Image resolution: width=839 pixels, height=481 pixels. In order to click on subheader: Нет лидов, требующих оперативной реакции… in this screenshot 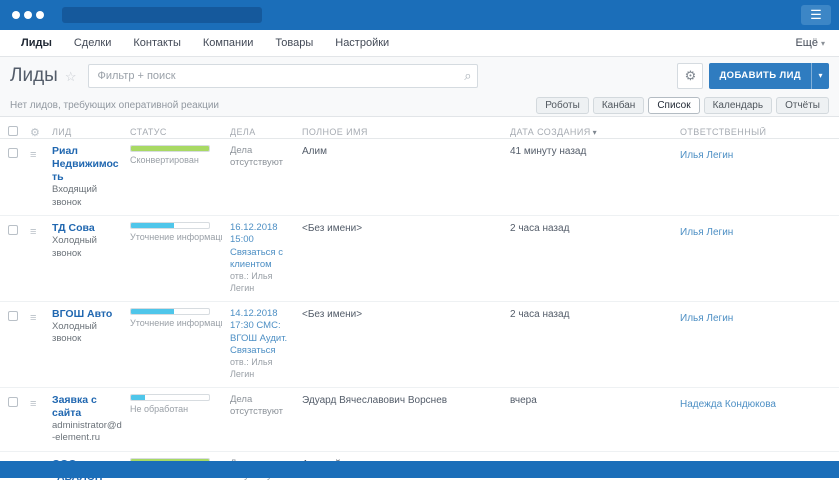, I will do `click(419, 106)`.